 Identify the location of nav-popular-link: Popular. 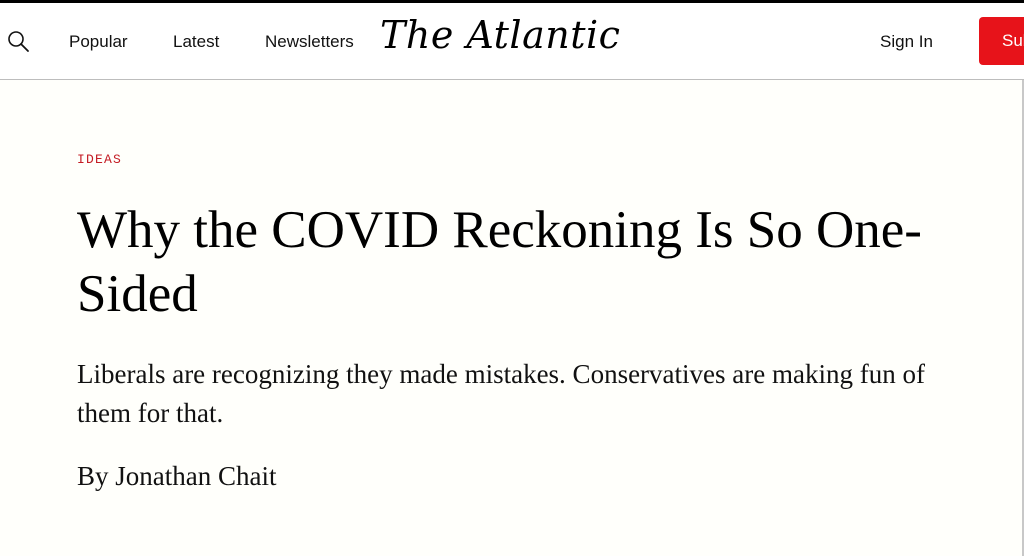
(98, 42).